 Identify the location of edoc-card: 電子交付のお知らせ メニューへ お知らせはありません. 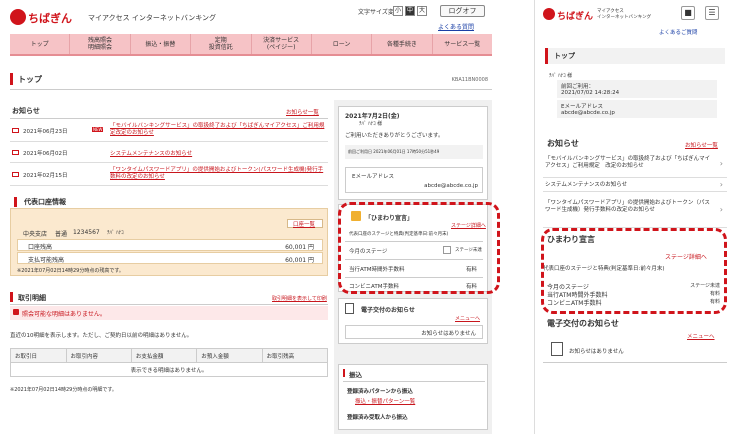
(413, 321).